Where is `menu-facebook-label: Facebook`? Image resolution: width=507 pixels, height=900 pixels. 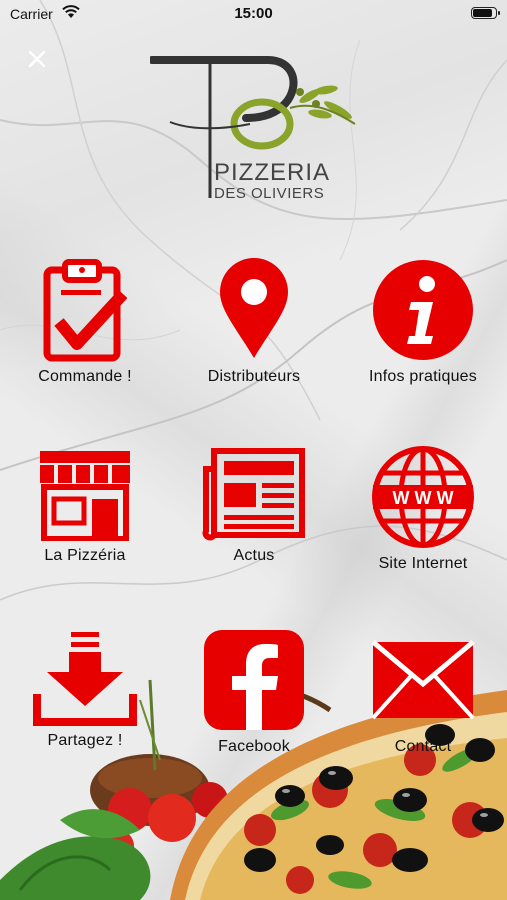
menu-facebook-label: Facebook is located at coordinates (254, 746).